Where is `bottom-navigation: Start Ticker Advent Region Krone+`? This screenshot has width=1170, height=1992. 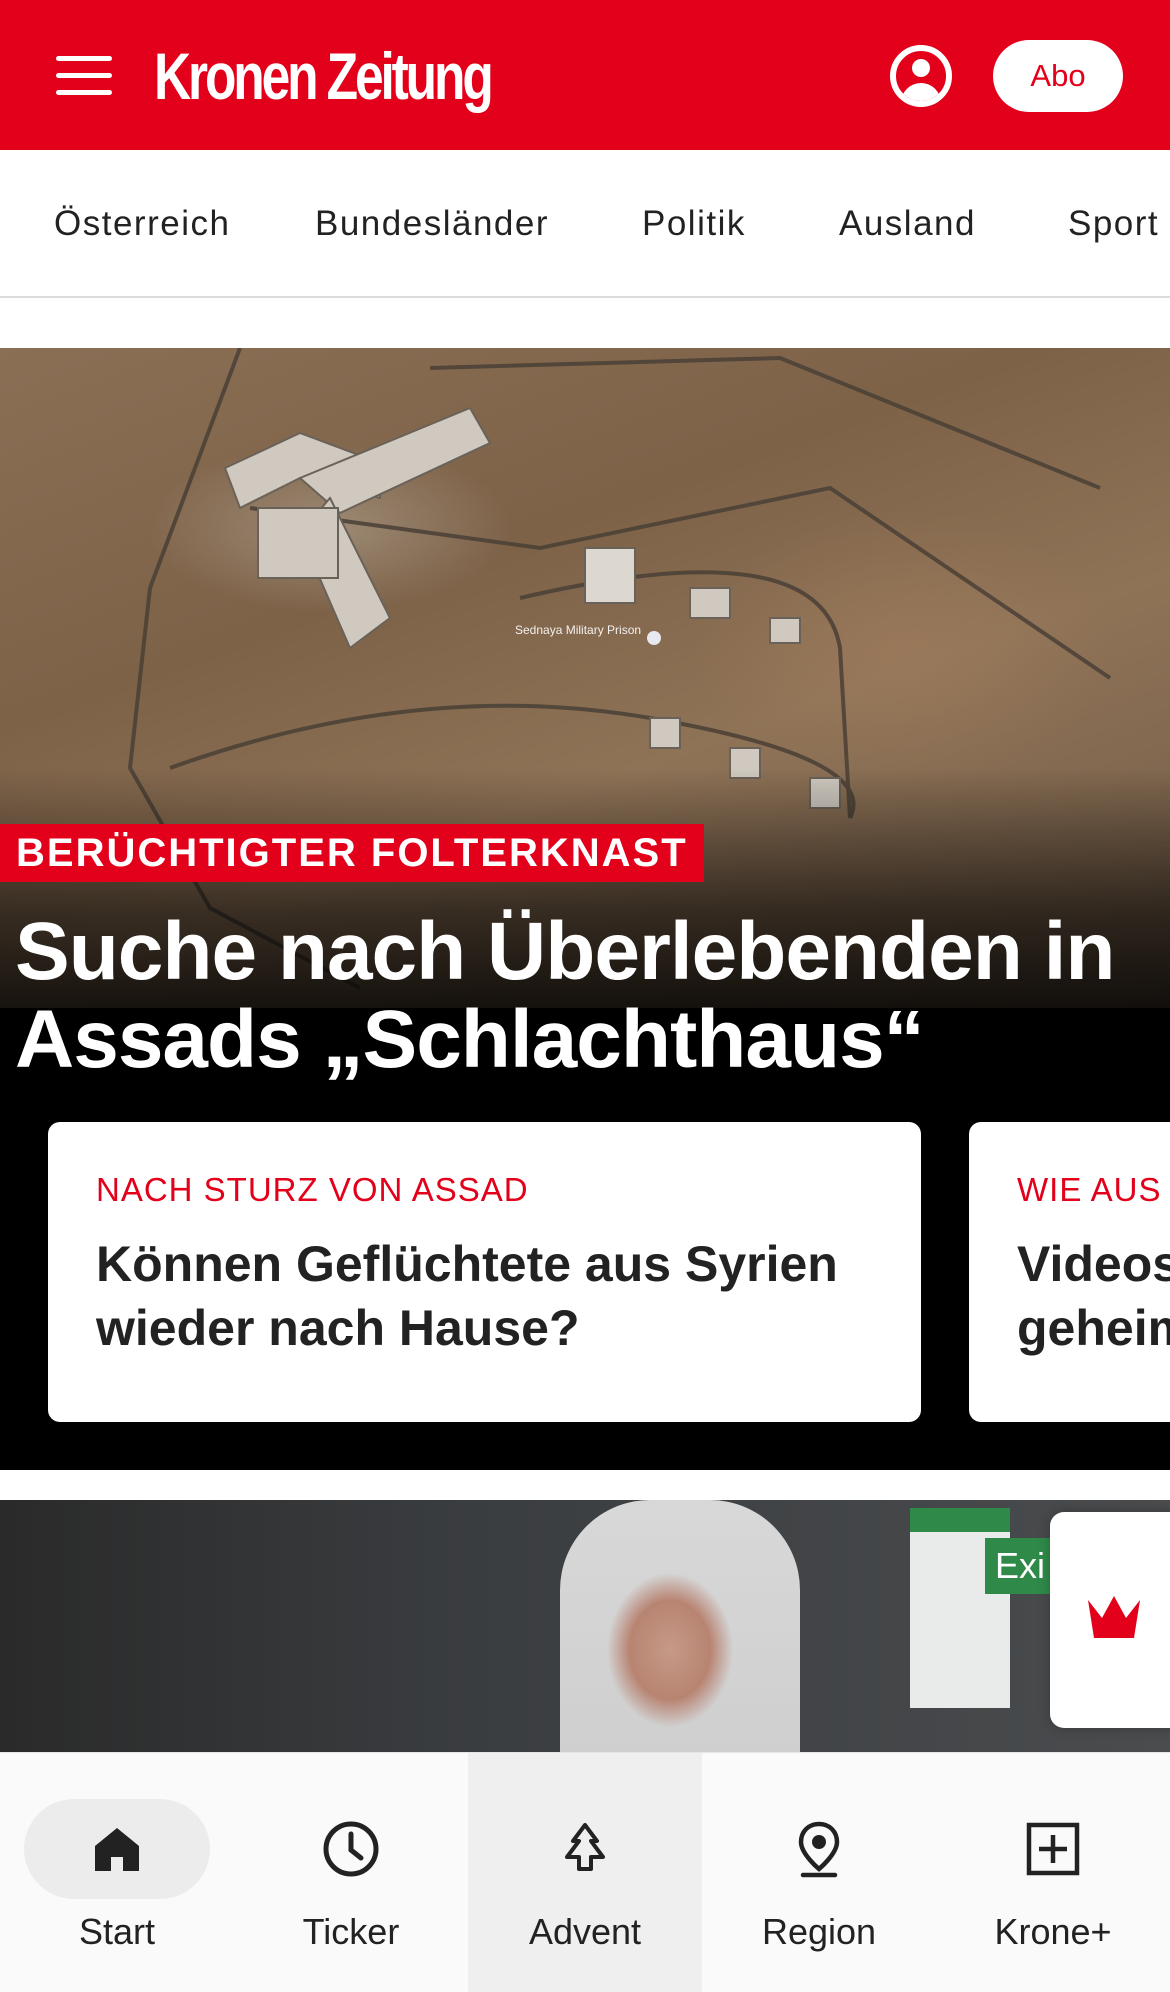 bottom-navigation: Start Ticker Advent Region Krone+ is located at coordinates (585, 1872).